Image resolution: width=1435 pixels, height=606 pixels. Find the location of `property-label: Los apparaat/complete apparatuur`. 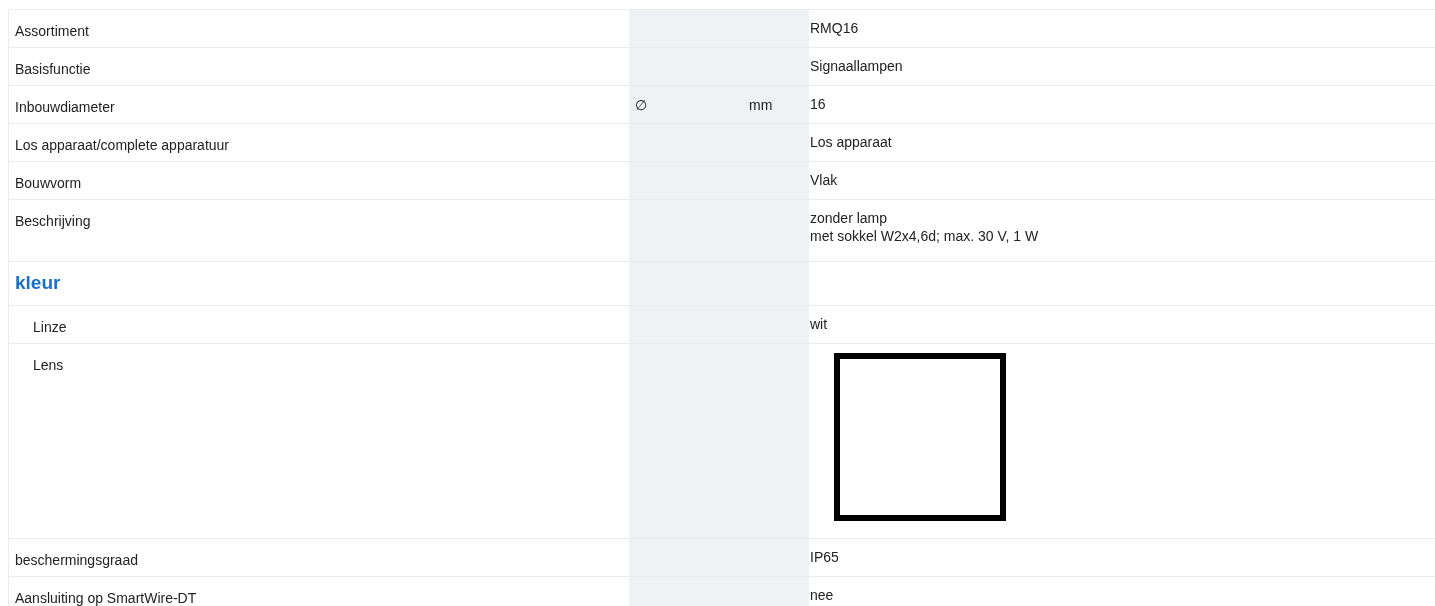

property-label: Los apparaat/complete apparatuur is located at coordinates (122, 145).